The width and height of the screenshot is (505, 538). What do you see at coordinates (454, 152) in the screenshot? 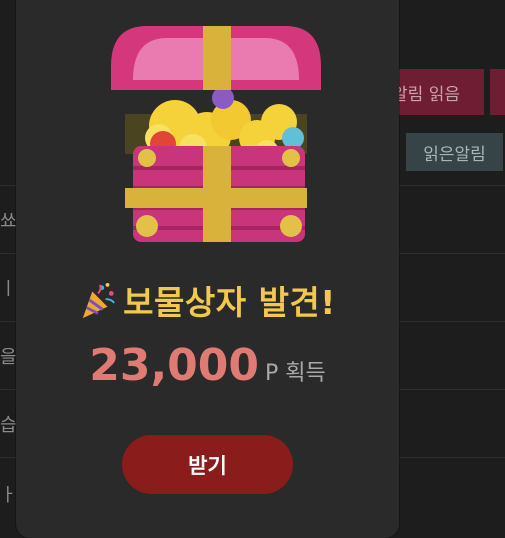
I see `read-notifications-button: 읽은알림` at bounding box center [454, 152].